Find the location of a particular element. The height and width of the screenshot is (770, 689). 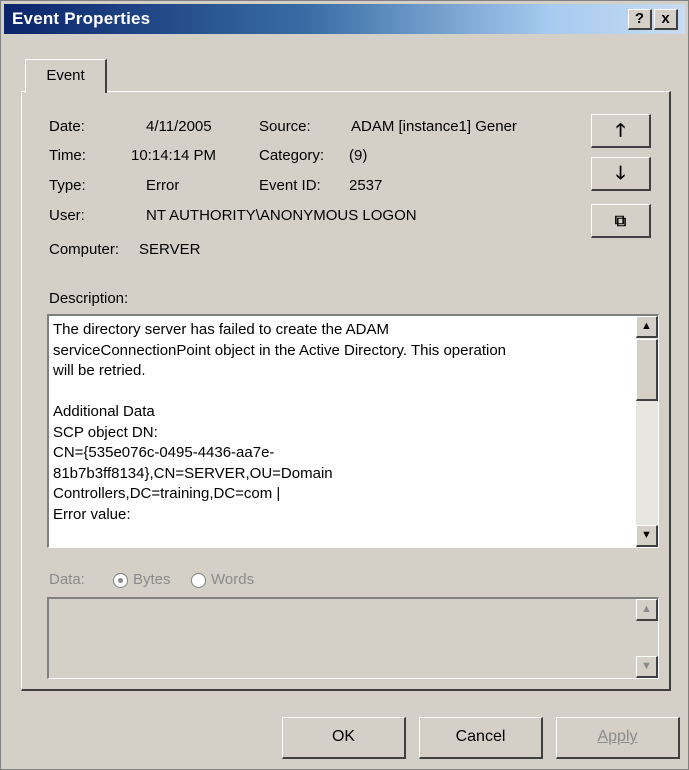

words-radio is located at coordinates (198, 580).